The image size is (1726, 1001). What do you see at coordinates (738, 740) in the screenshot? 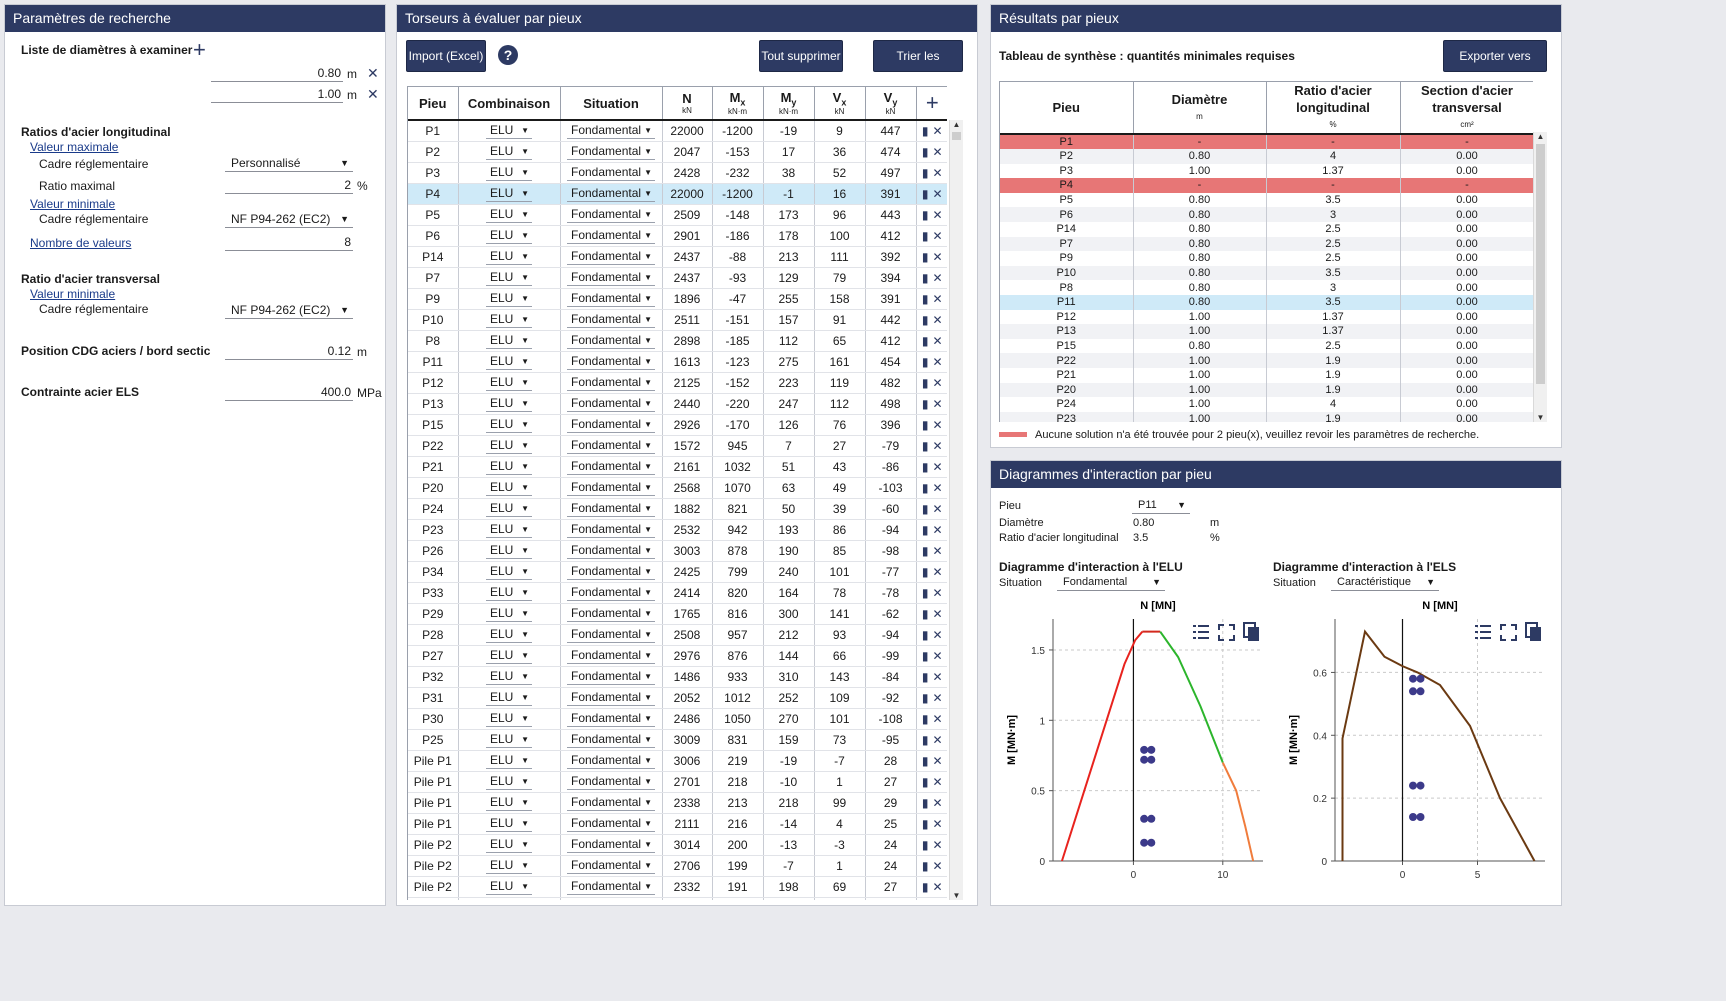
I see `mx-cell: 831` at bounding box center [738, 740].